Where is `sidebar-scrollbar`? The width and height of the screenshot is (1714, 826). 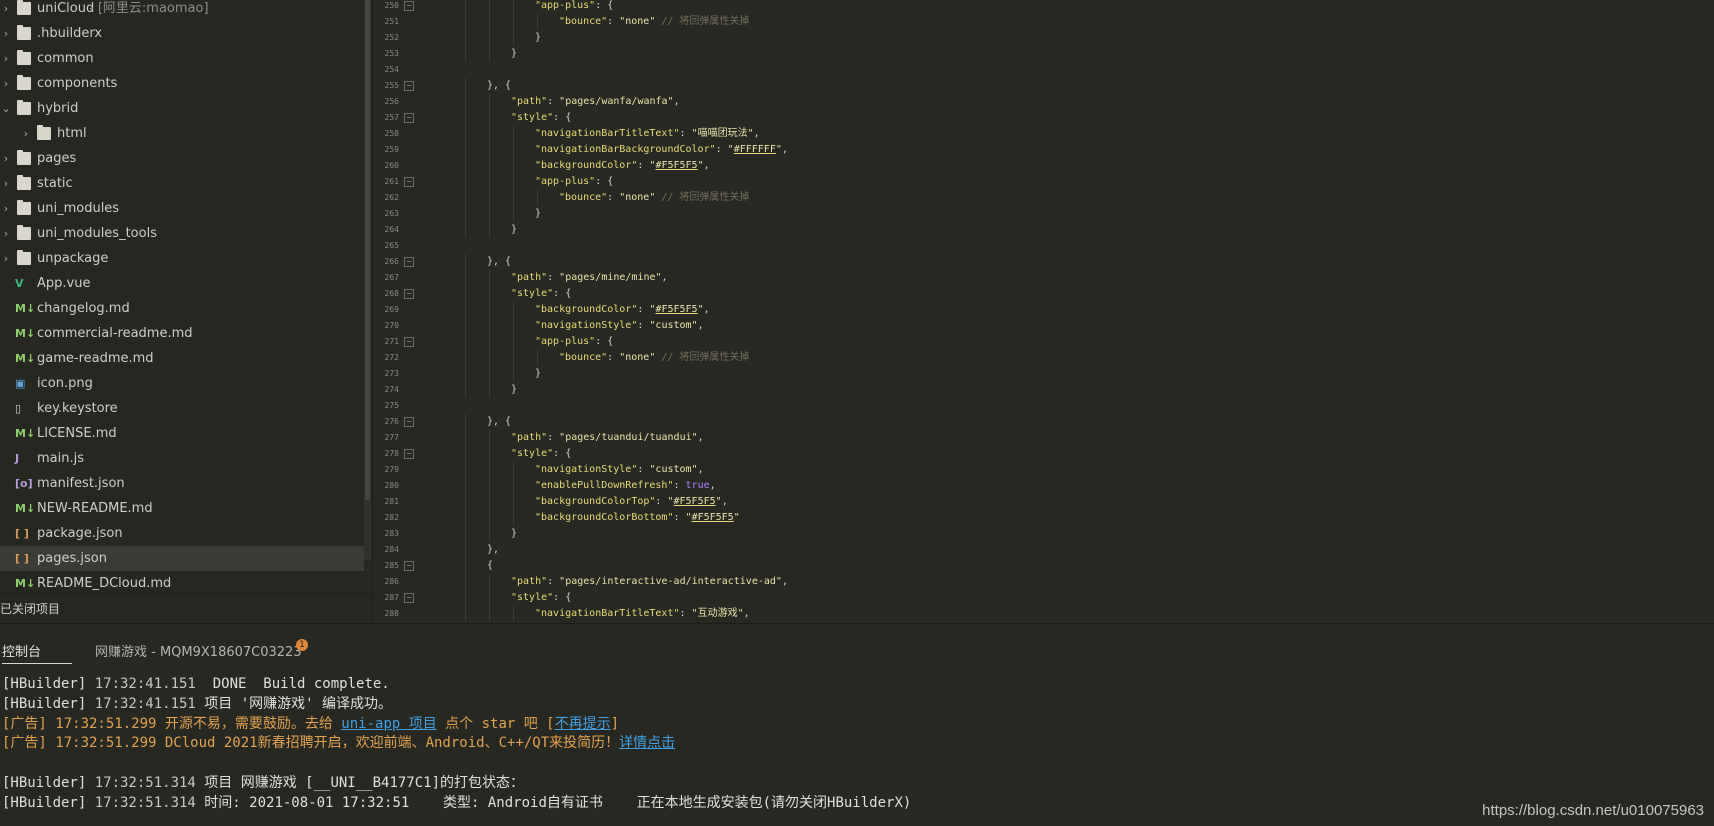 sidebar-scrollbar is located at coordinates (367, 280).